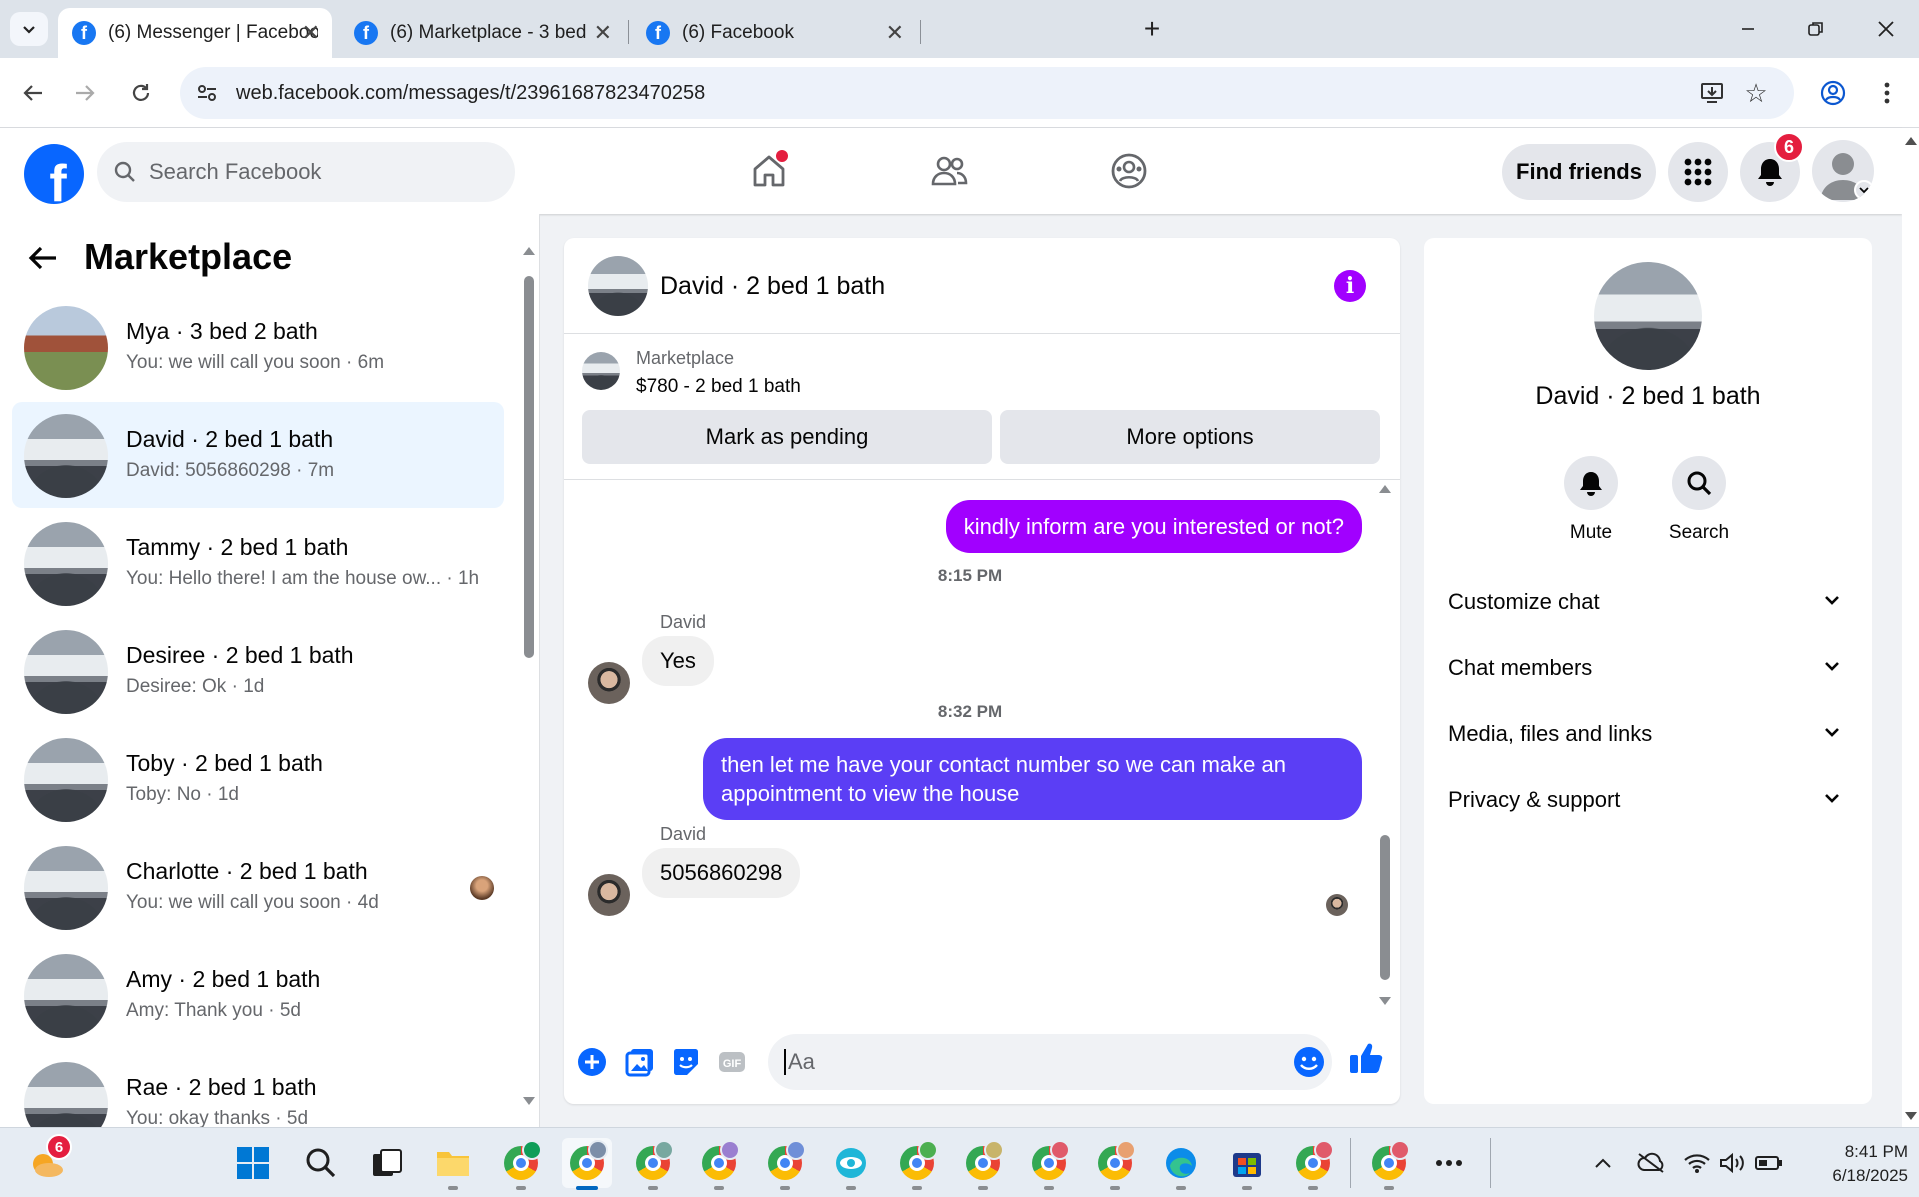 The height and width of the screenshot is (1197, 1919). I want to click on system-clock: 8:41 PM 6/18/2025, so click(1849, 1164).